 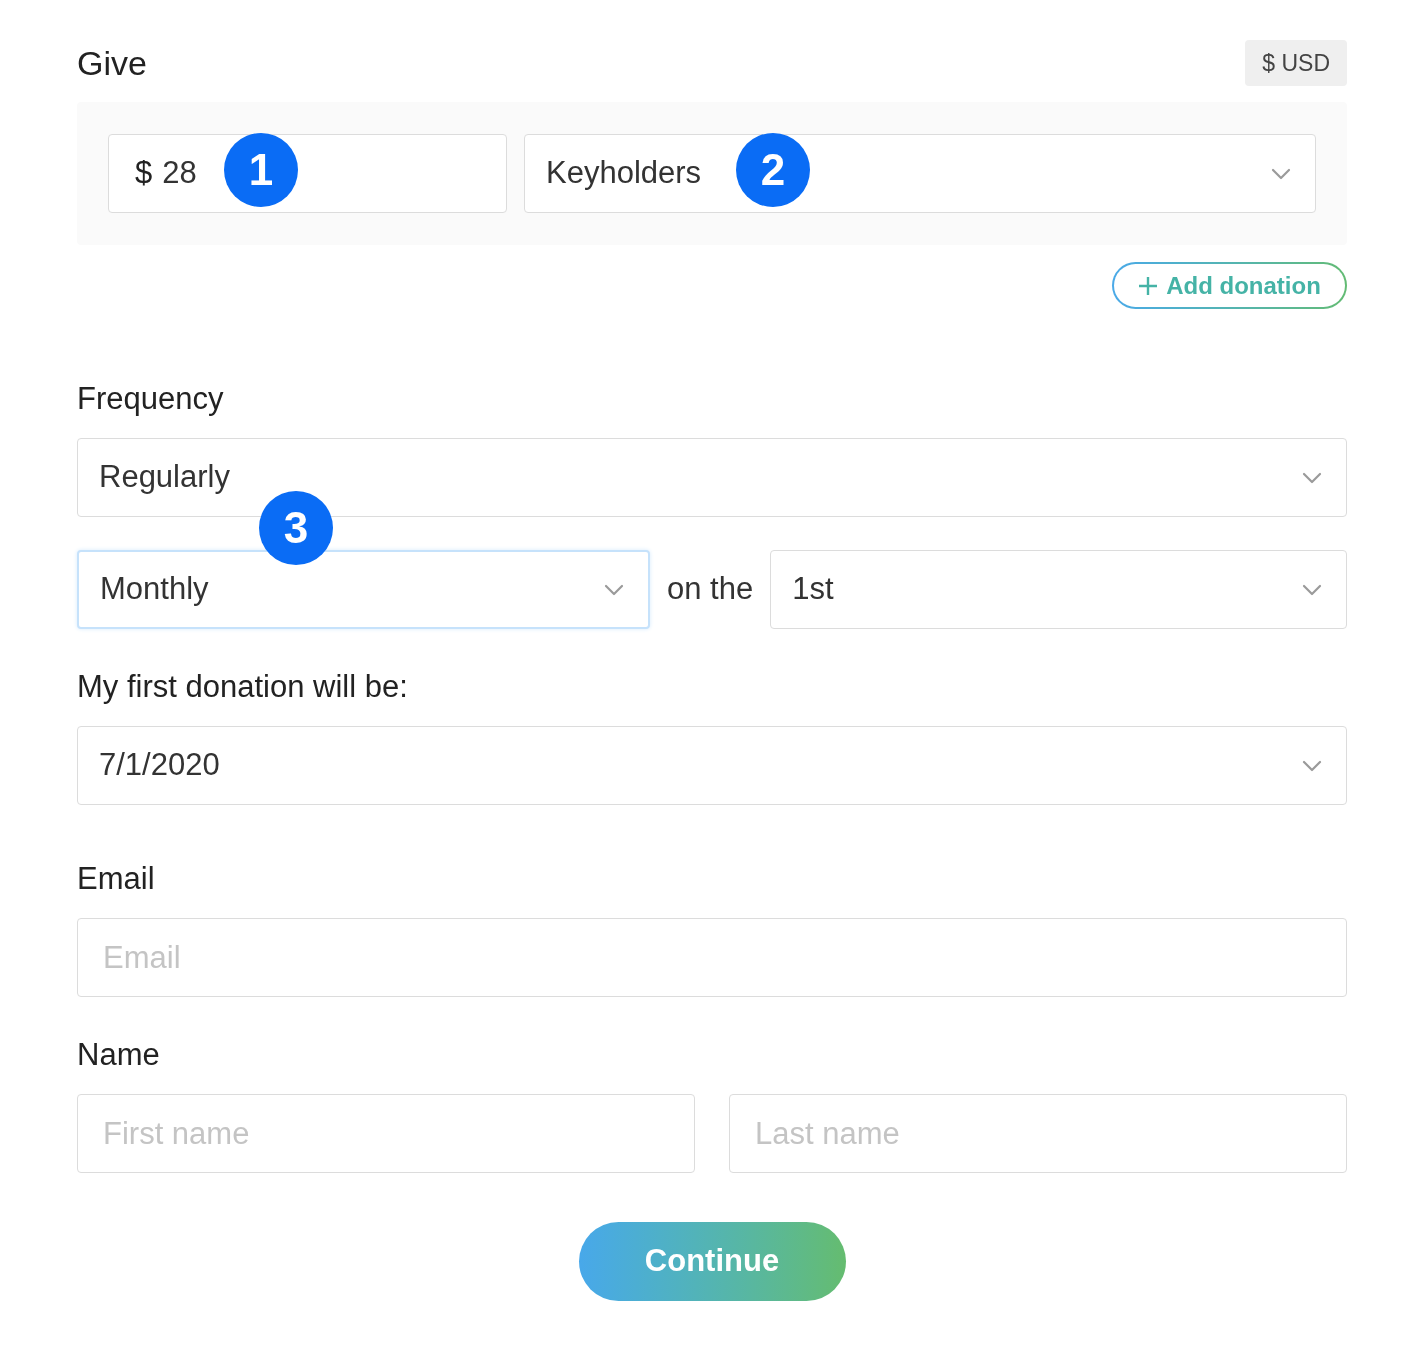 What do you see at coordinates (243, 687) in the screenshot?
I see `field-label: My first donation will be:` at bounding box center [243, 687].